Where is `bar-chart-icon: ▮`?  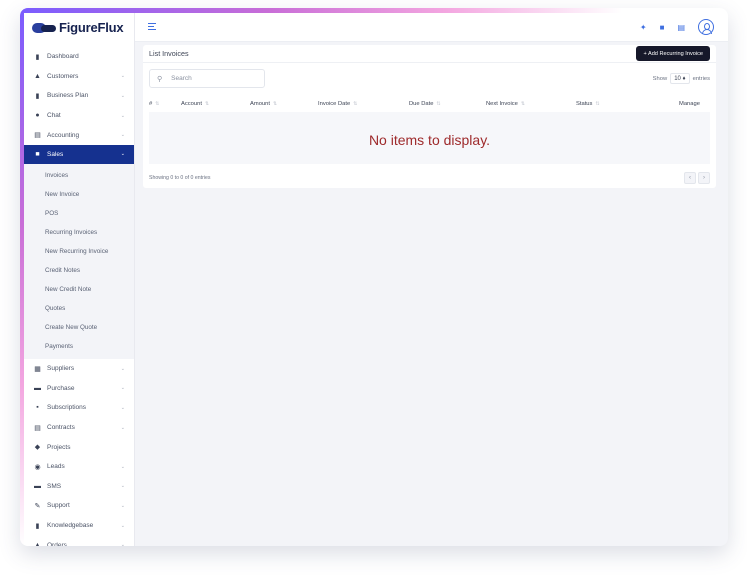
bar-chart-icon: ▮ is located at coordinates (37, 57).